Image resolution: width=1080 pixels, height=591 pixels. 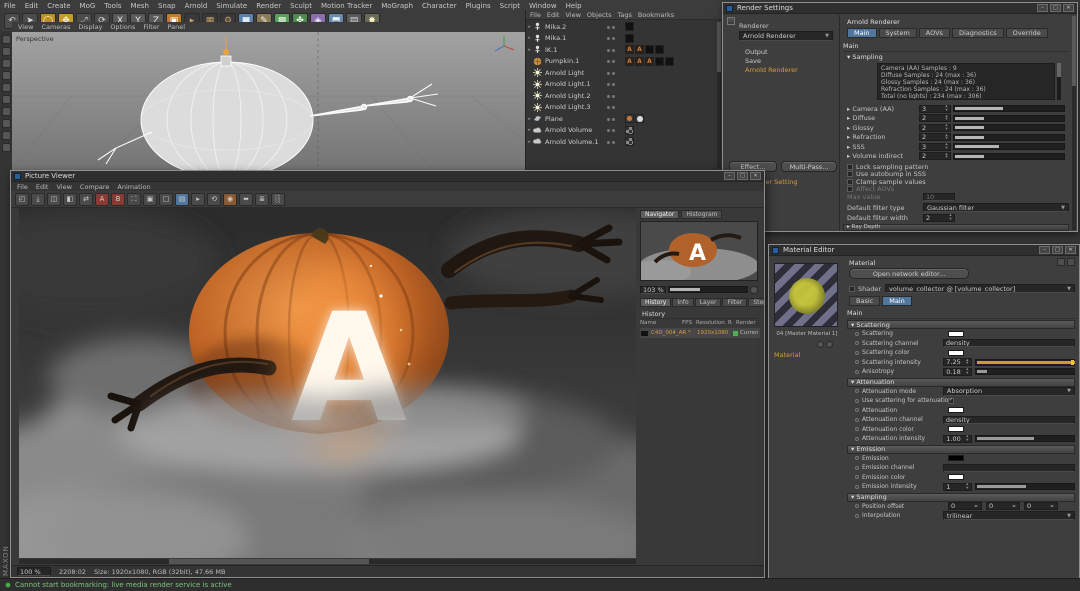 What do you see at coordinates (268, 101) in the screenshot?
I see `viewport-canvas: Perspective` at bounding box center [268, 101].